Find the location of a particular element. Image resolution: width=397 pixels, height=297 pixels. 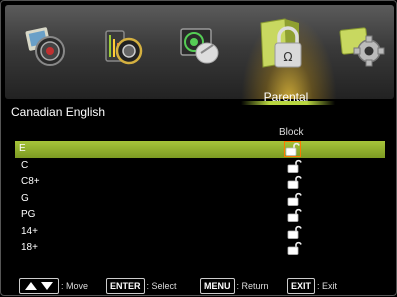

select-hint: ENTER: Select is located at coordinates (141, 285).